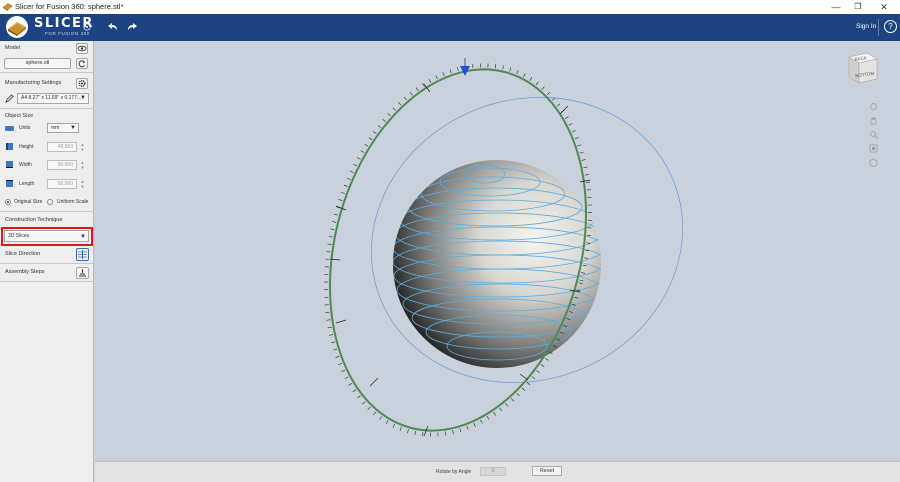 The image size is (900, 482). What do you see at coordinates (34, 220) in the screenshot?
I see `construction-technique-label: Construction Technique` at bounding box center [34, 220].